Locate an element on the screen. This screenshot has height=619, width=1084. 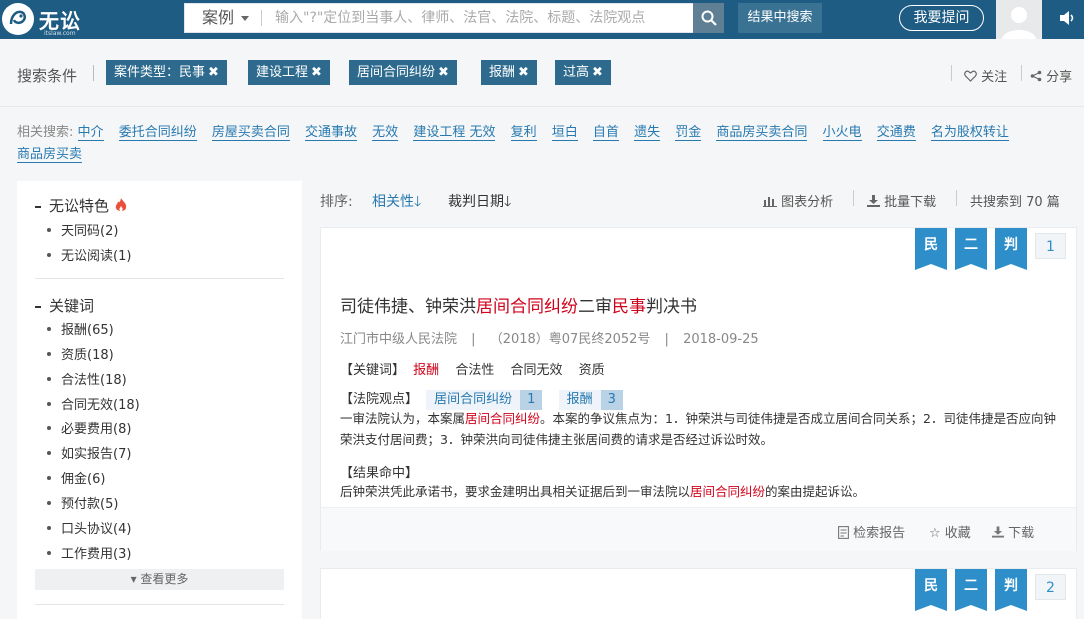
keyword-highlight: 报酬 is located at coordinates (426, 370).